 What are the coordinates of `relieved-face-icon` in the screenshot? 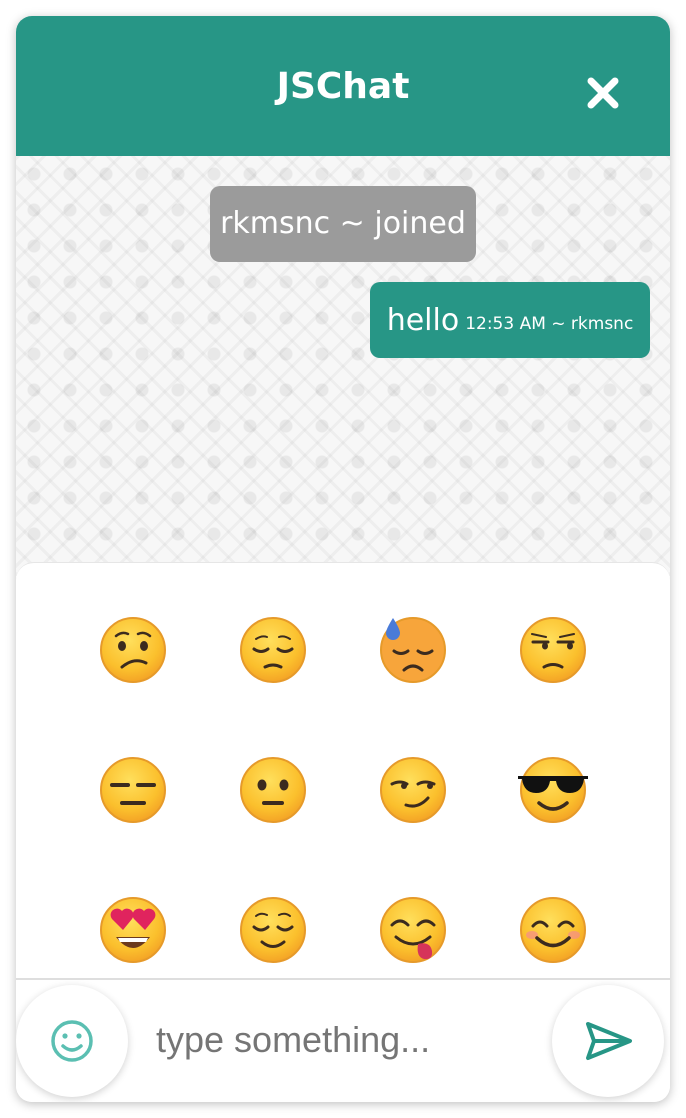 It's located at (273, 930).